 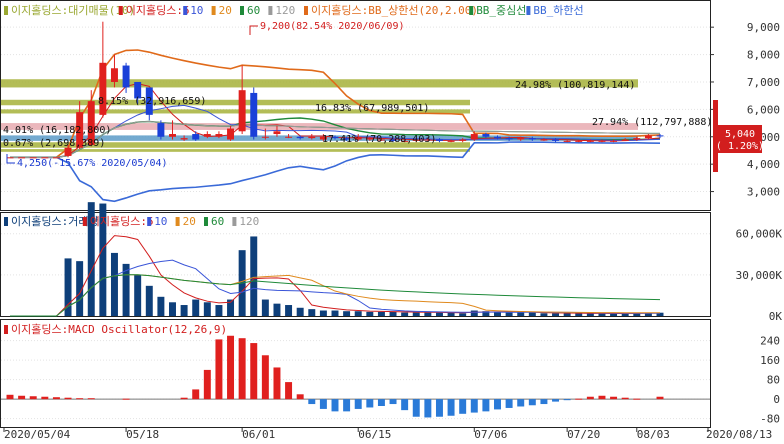 I want to click on legend-label: 이지홀딩스:MACD Oscillator(12,26,9), so click(x=119, y=329).